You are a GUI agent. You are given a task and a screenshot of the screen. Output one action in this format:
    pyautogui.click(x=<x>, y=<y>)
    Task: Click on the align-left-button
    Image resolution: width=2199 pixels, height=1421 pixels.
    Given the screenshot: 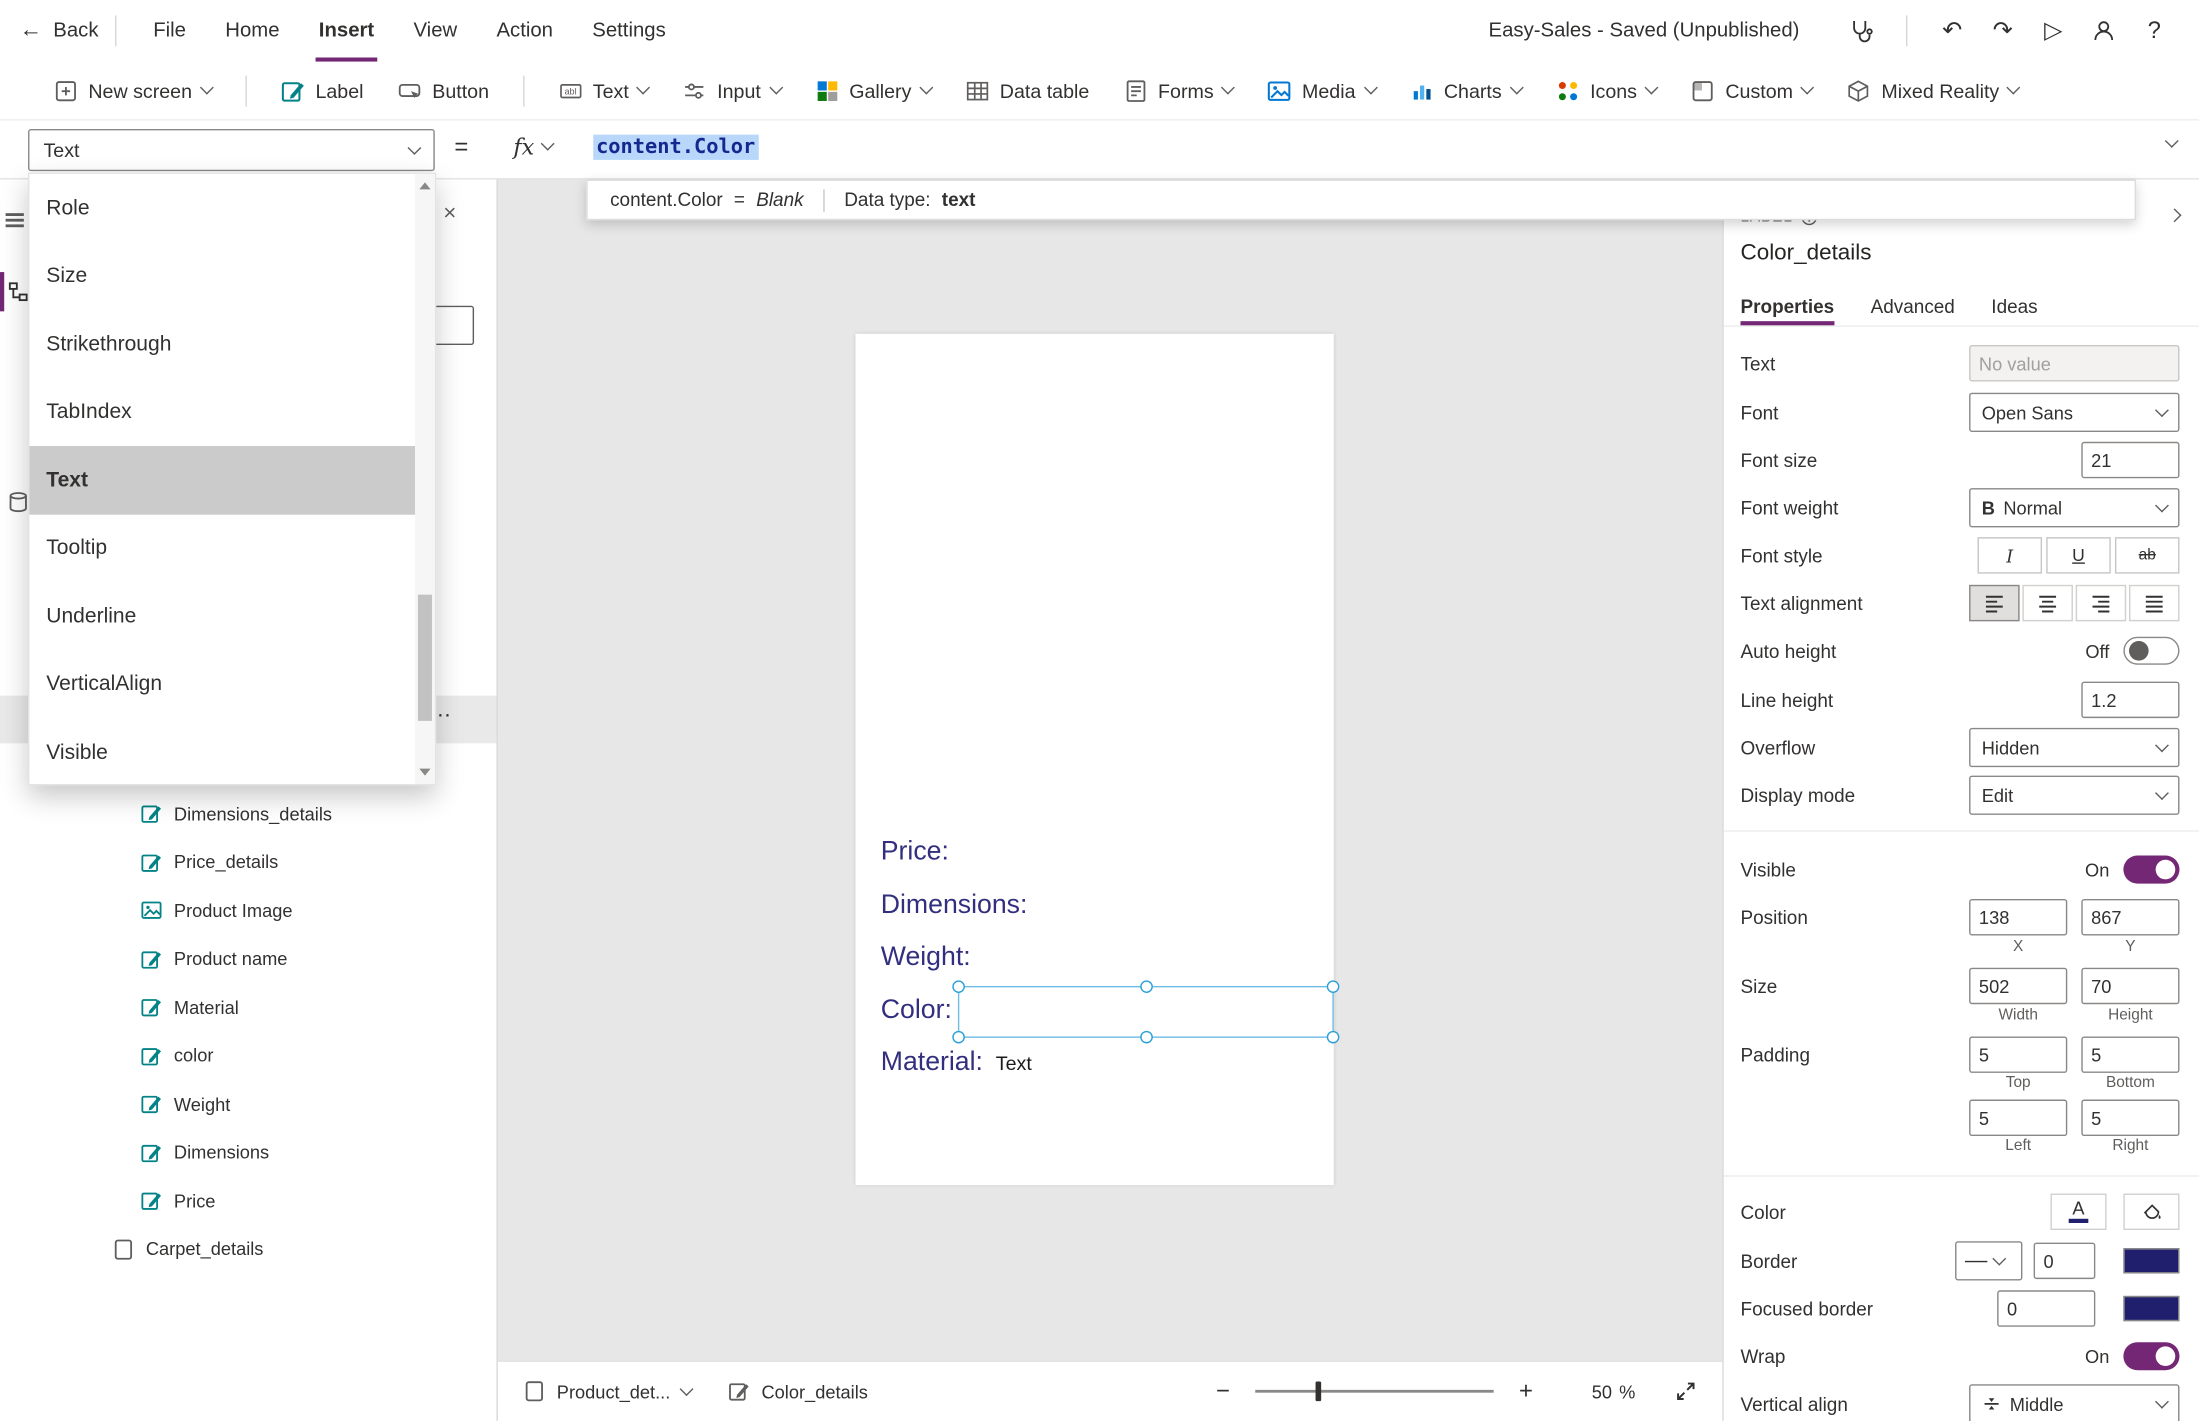 What is the action you would take?
    pyautogui.click(x=1994, y=603)
    